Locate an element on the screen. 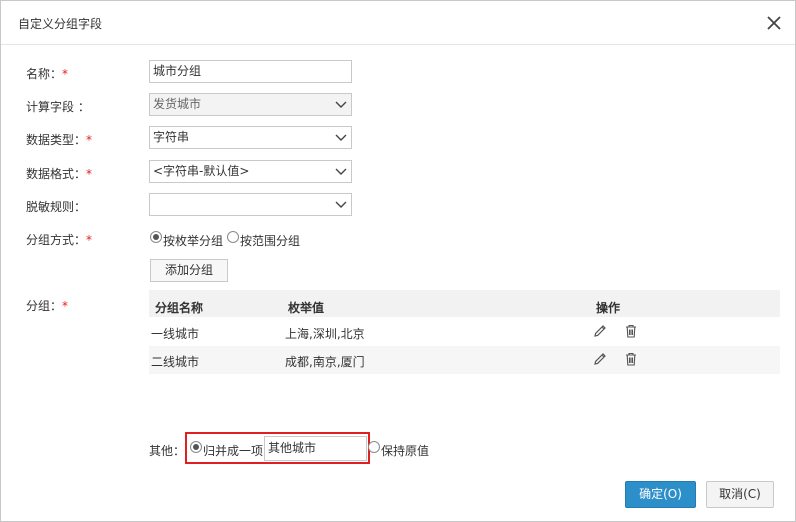 The height and width of the screenshot is (522, 796). other-label: 其他： is located at coordinates (167, 451).